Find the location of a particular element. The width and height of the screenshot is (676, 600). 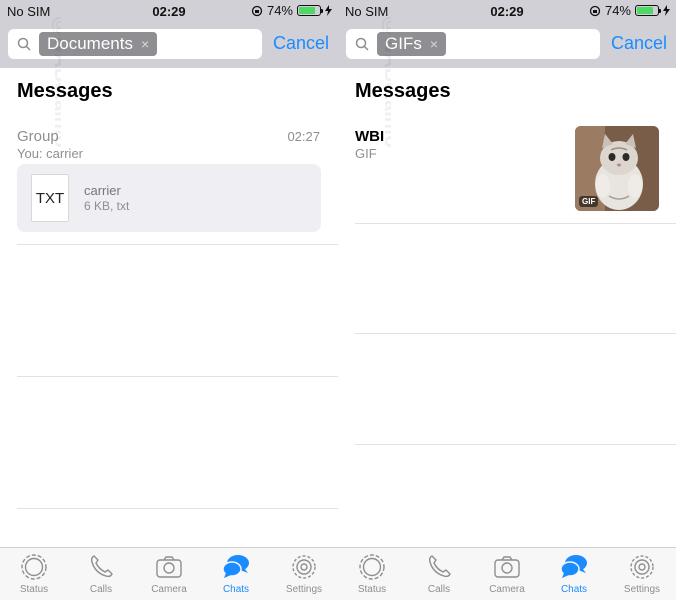

section-title: Messages is located at coordinates (65, 91).